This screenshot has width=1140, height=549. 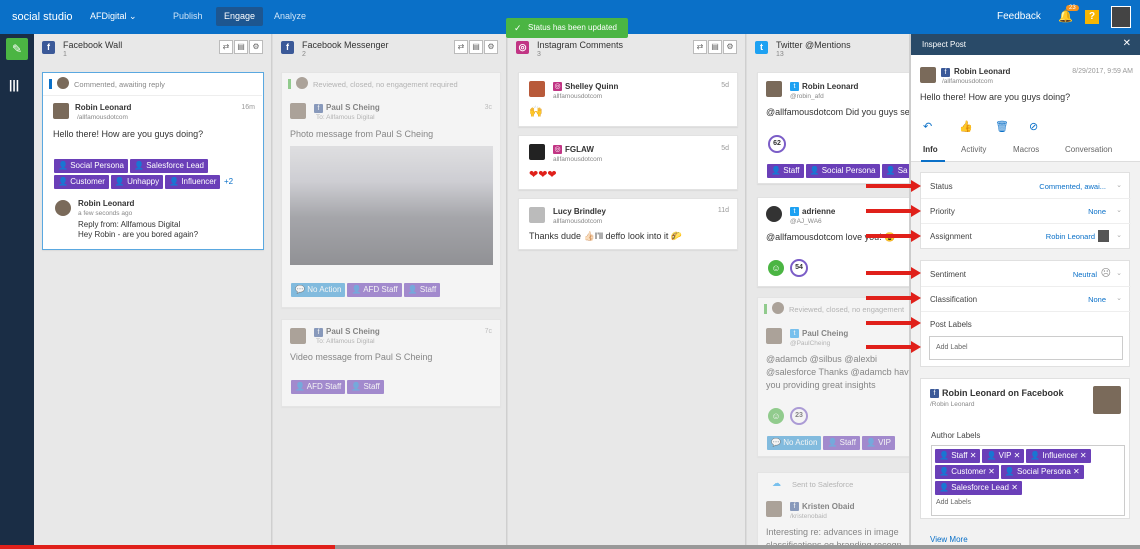 What do you see at coordinates (1127, 43) in the screenshot?
I see `close-icon: ✕` at bounding box center [1127, 43].